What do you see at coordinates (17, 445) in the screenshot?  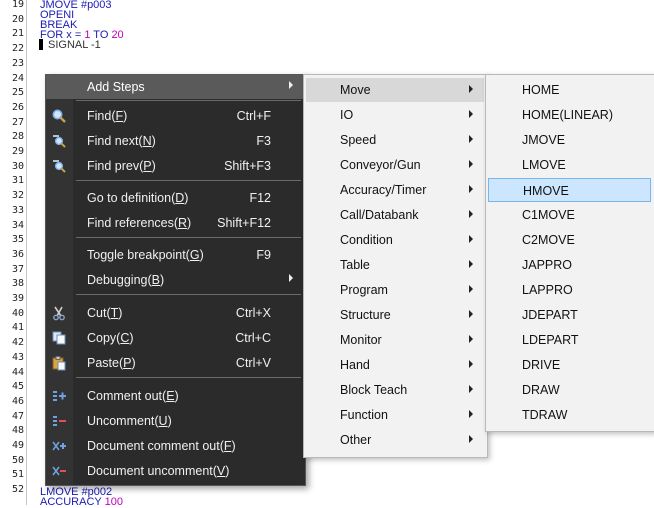 I see `line-number: 49` at bounding box center [17, 445].